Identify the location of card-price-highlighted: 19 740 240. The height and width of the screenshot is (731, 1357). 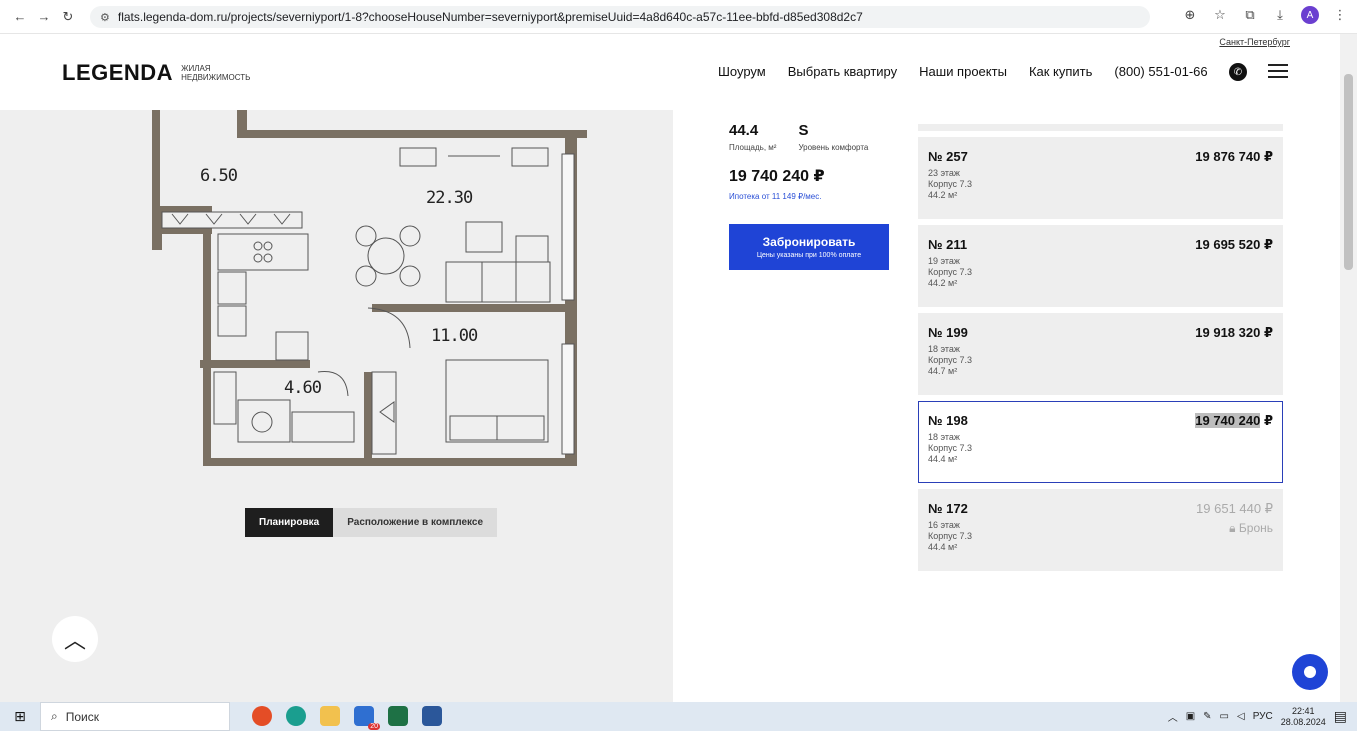
(1228, 420).